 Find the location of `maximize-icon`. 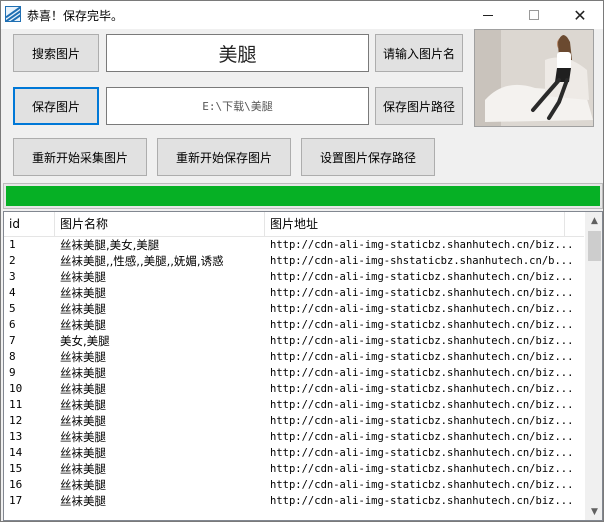

maximize-icon is located at coordinates (534, 15).